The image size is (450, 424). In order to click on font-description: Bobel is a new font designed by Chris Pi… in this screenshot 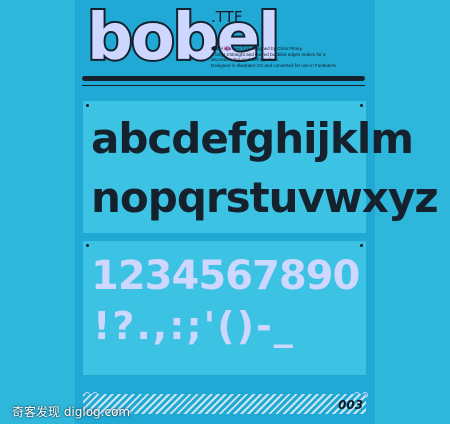, I will do `click(288, 57)`.